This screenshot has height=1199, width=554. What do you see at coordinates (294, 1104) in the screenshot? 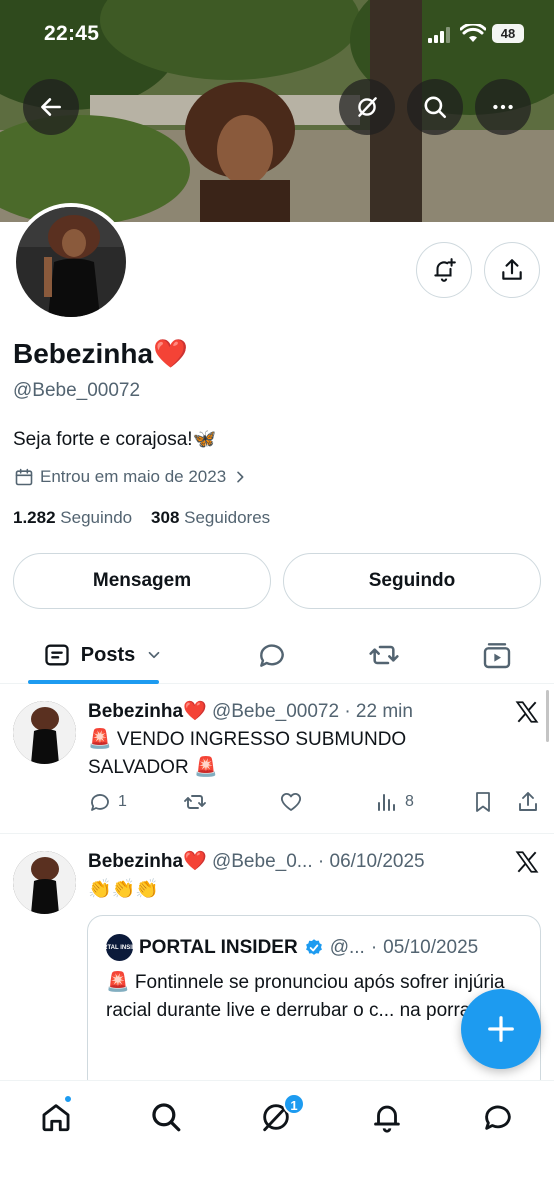
I see `grok-badge: 1` at bounding box center [294, 1104].